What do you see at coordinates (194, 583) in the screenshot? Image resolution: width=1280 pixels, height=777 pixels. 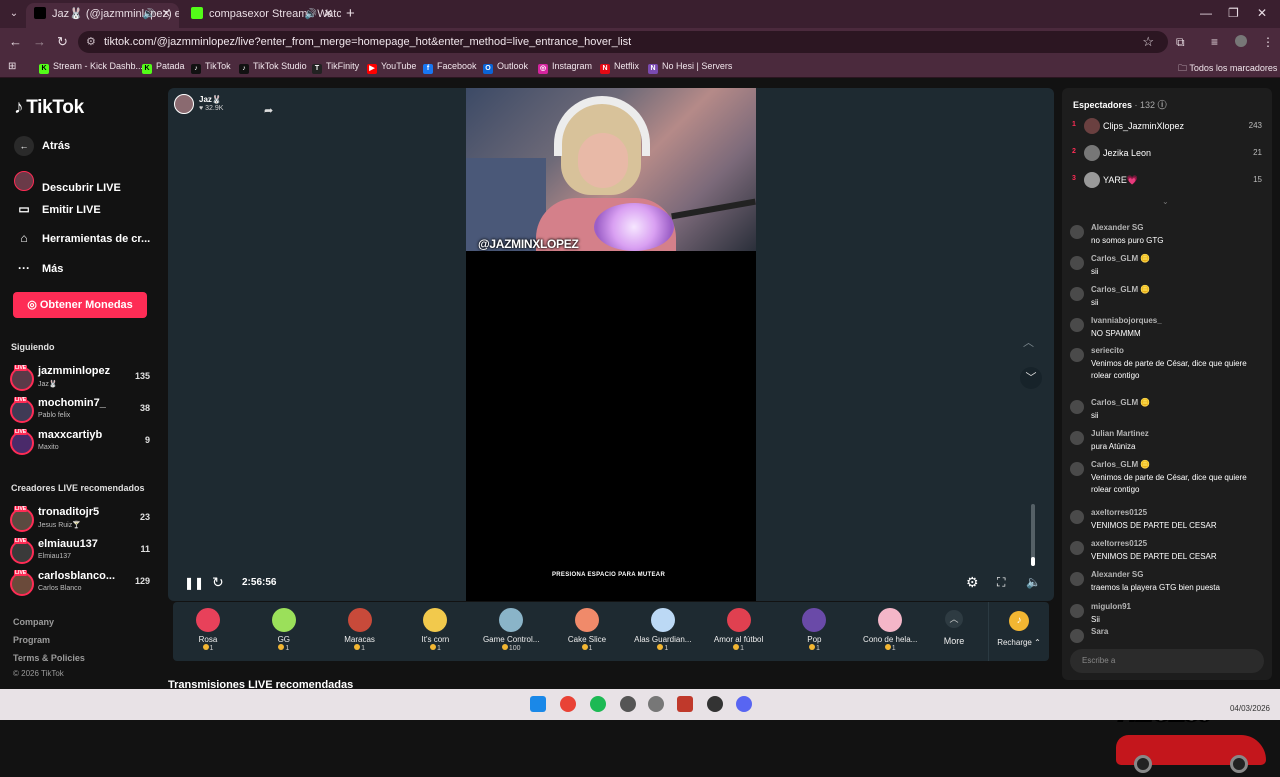 I see `pause-icon: ❚❚` at bounding box center [194, 583].